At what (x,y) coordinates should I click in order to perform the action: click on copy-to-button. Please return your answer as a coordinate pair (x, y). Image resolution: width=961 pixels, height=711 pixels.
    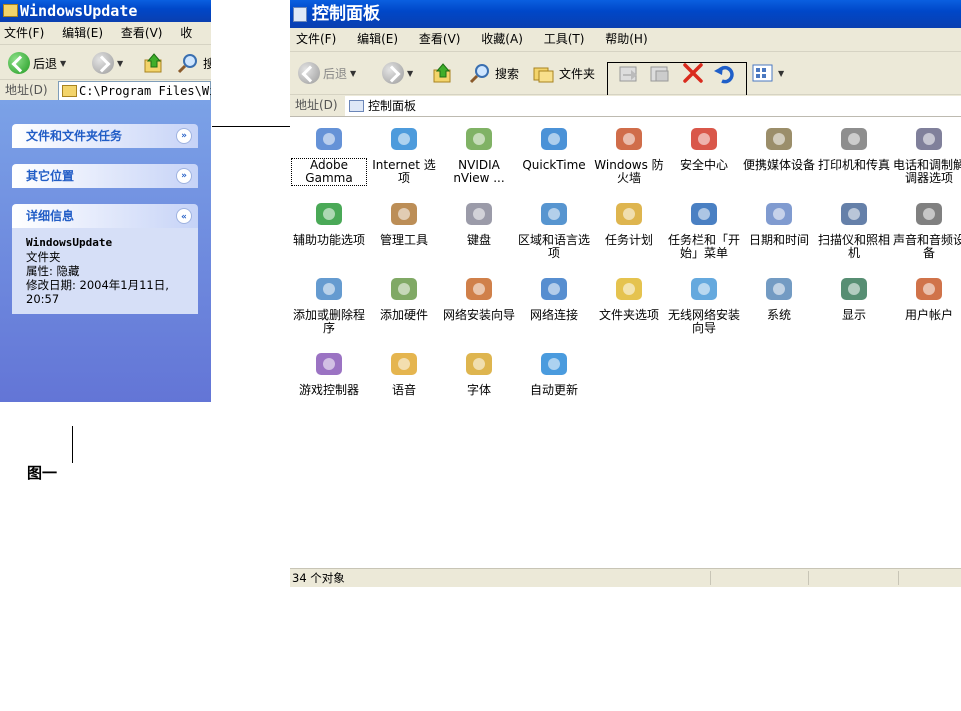
    Looking at the image, I should click on (660, 73).